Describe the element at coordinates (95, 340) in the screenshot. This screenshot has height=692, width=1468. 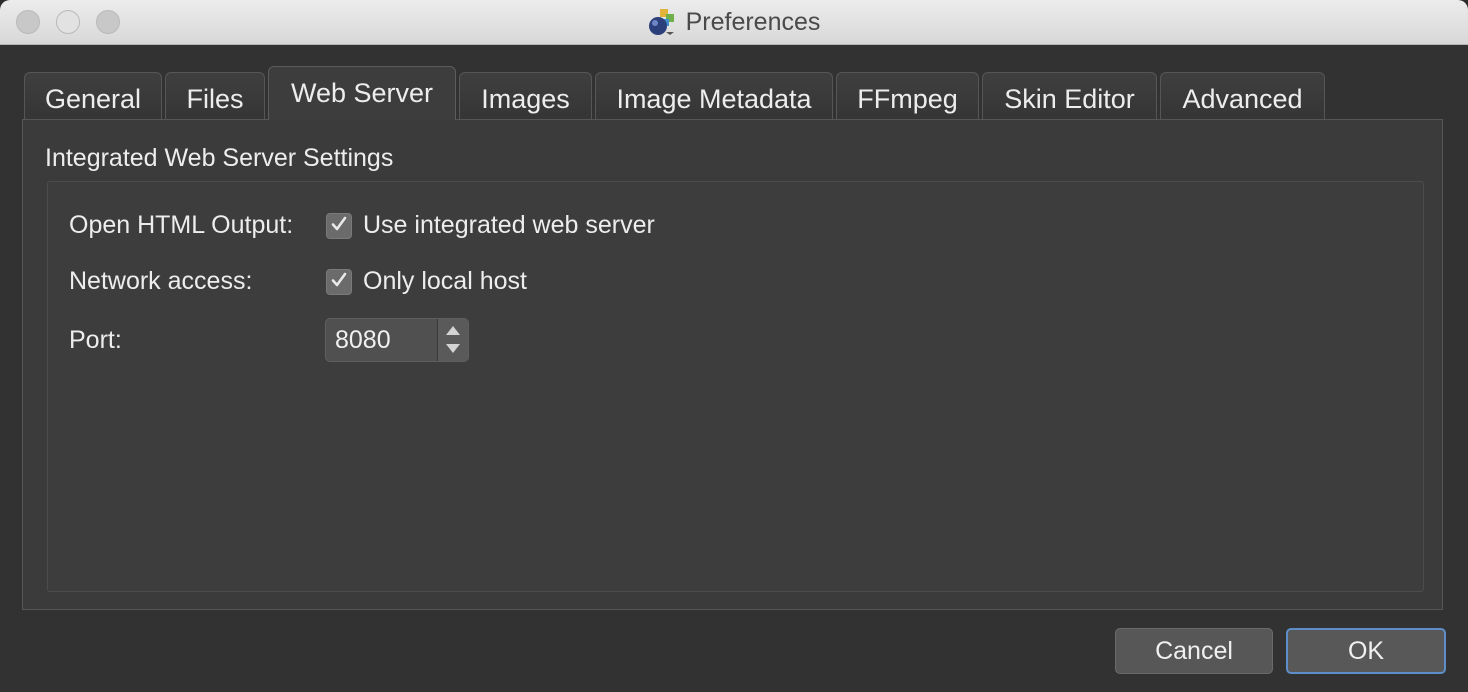
I see `port-label: Port:` at that location.